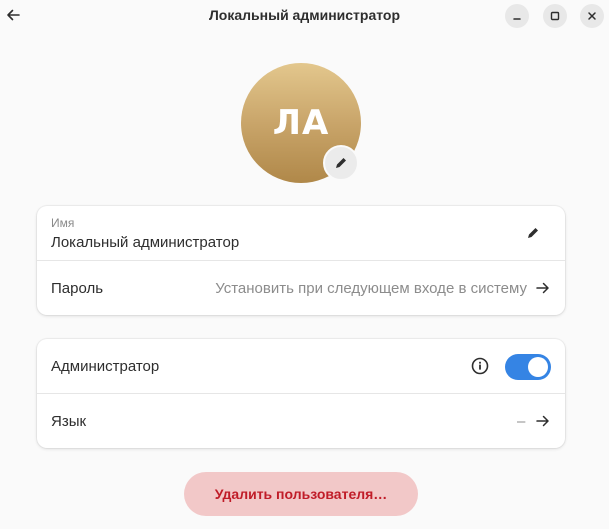 This screenshot has width=609, height=529. What do you see at coordinates (480, 366) in the screenshot?
I see `info-icon` at bounding box center [480, 366].